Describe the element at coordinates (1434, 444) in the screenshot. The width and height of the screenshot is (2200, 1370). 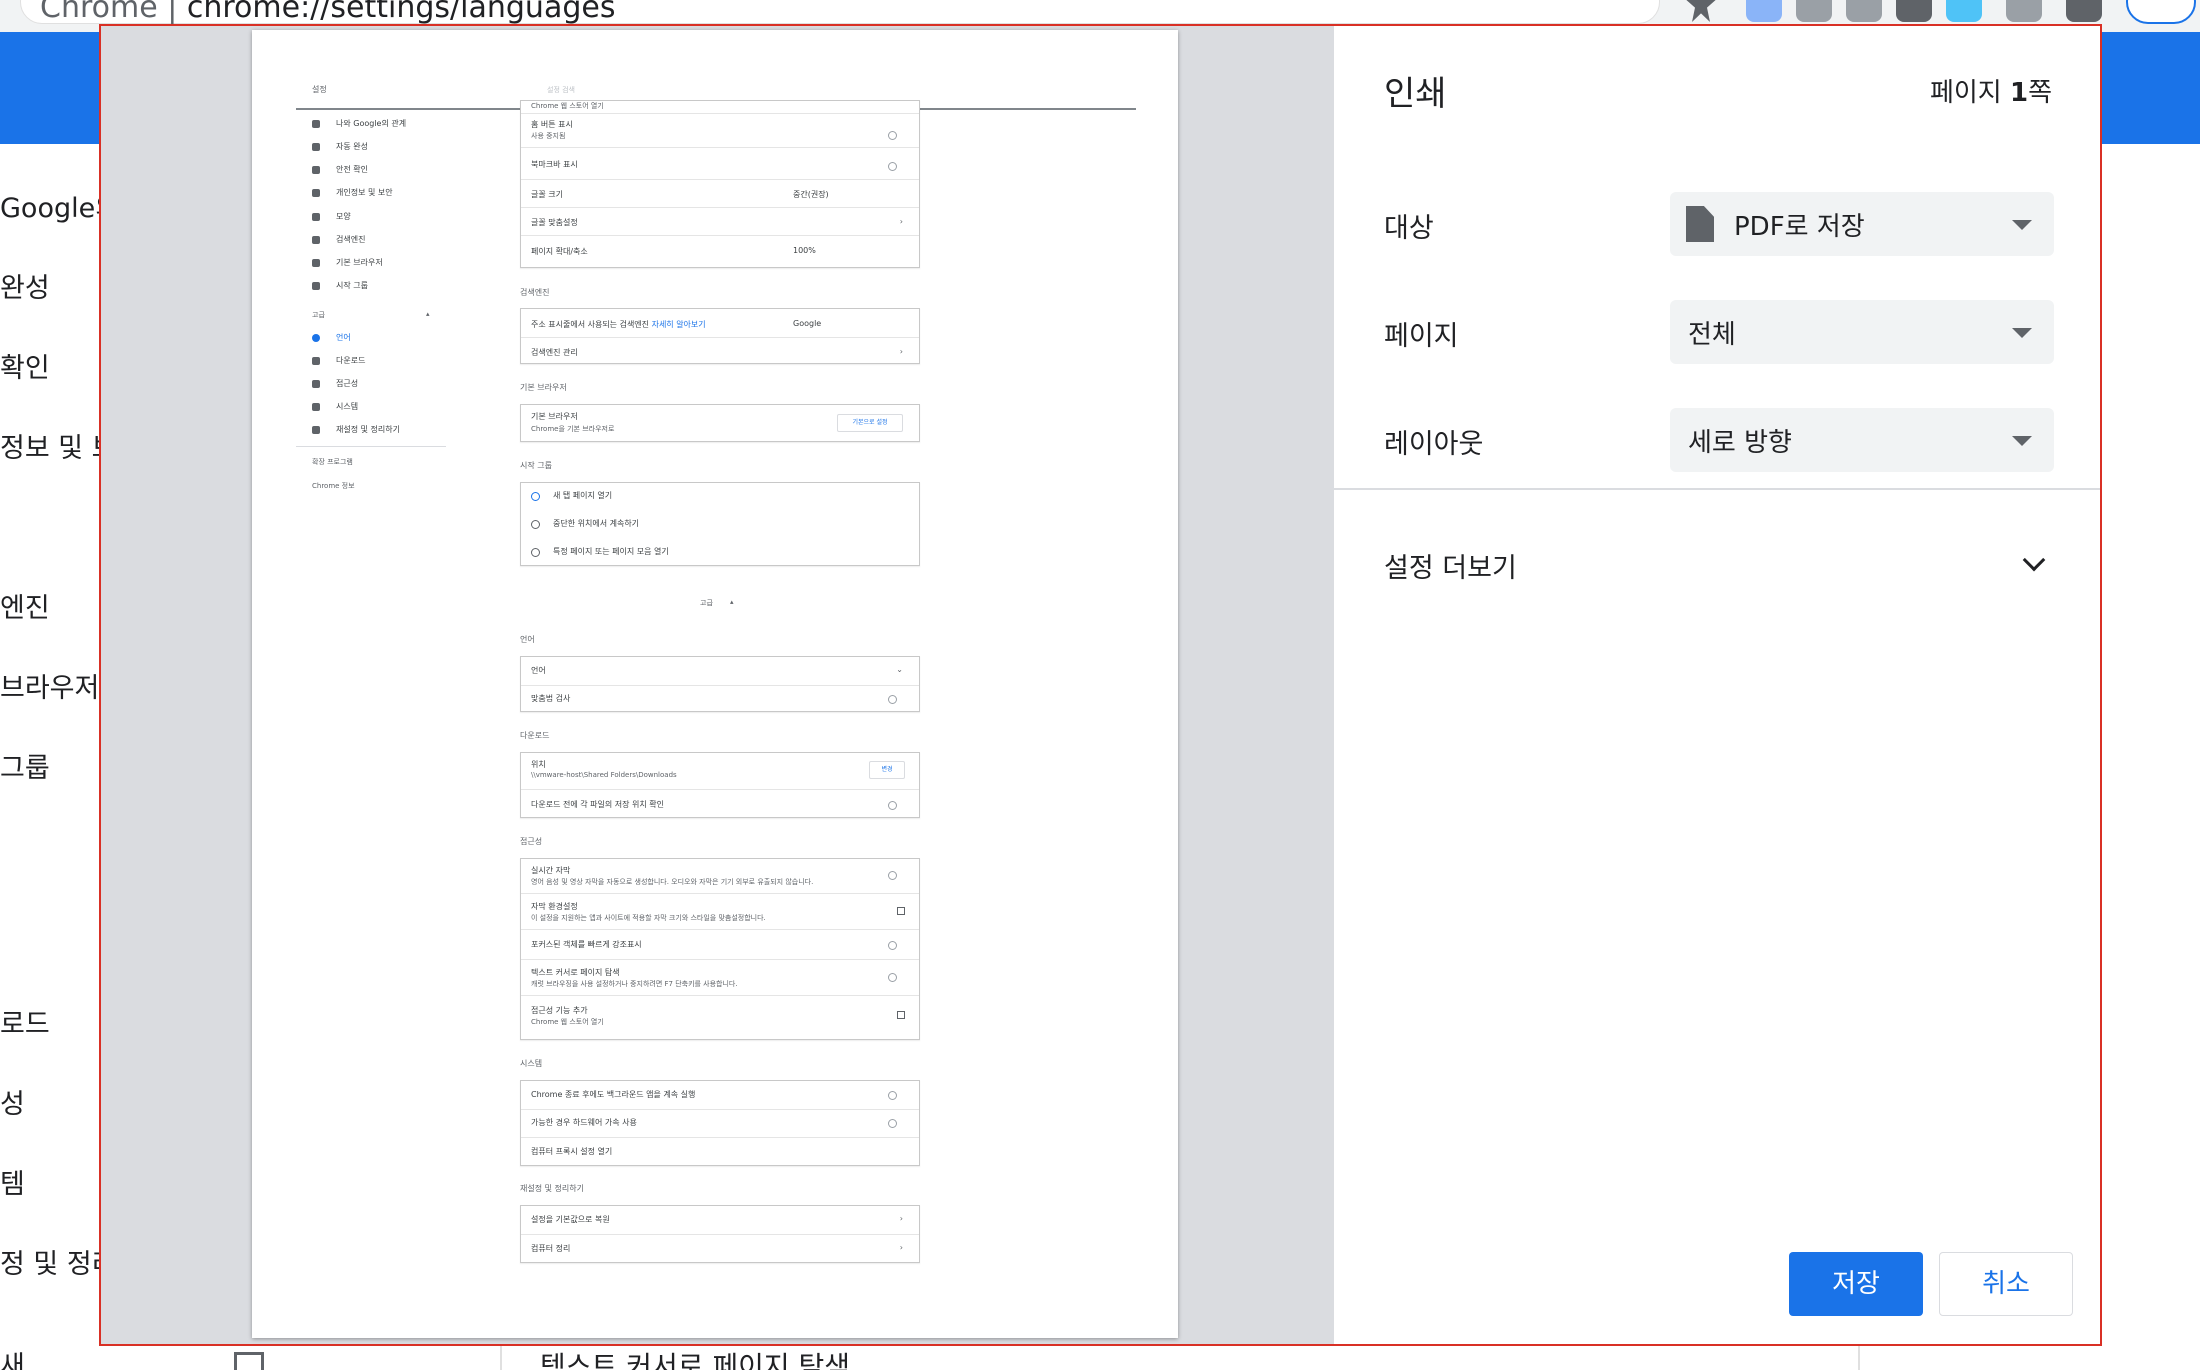
I see `layout-label: 레이아웃` at that location.